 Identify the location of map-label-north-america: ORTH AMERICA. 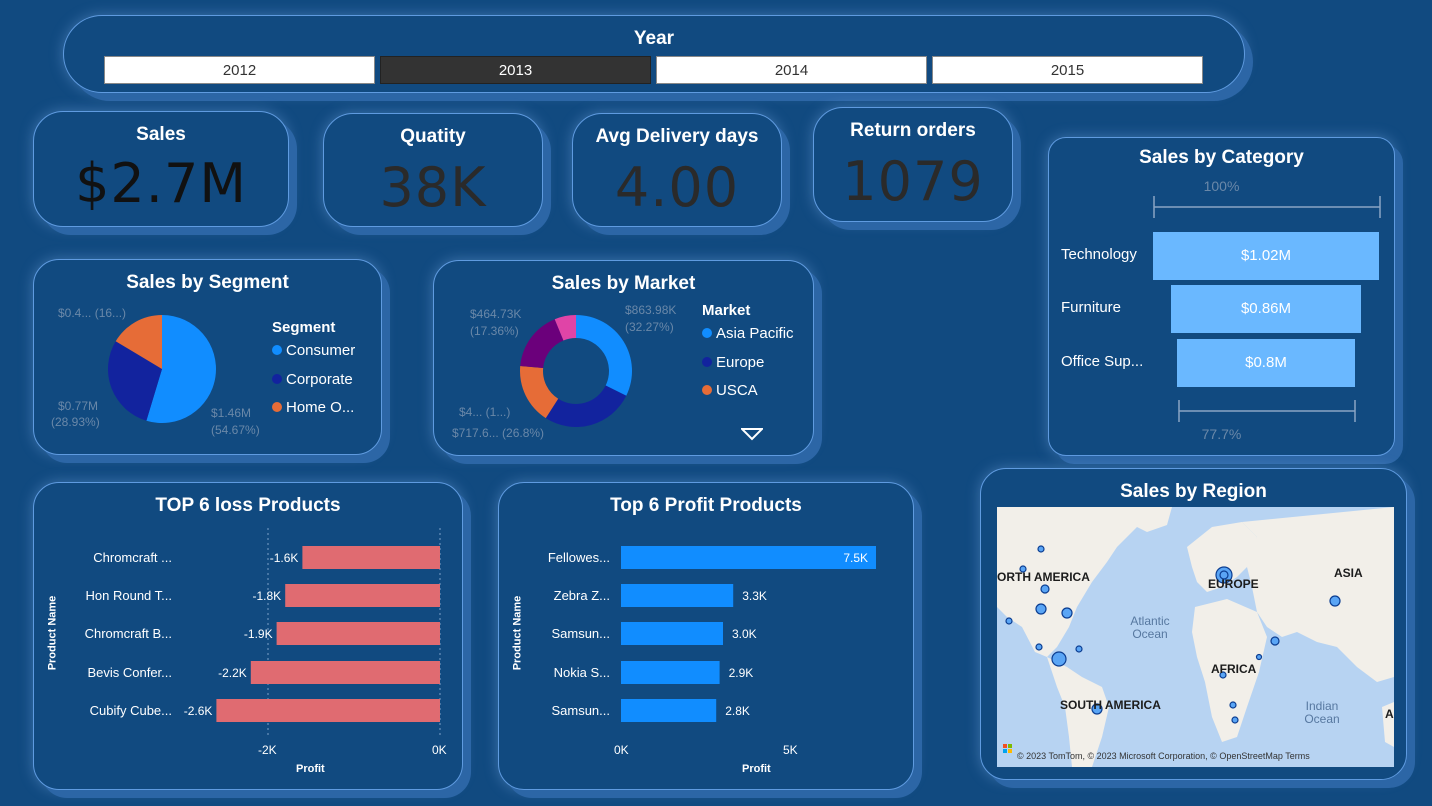
(1043, 577).